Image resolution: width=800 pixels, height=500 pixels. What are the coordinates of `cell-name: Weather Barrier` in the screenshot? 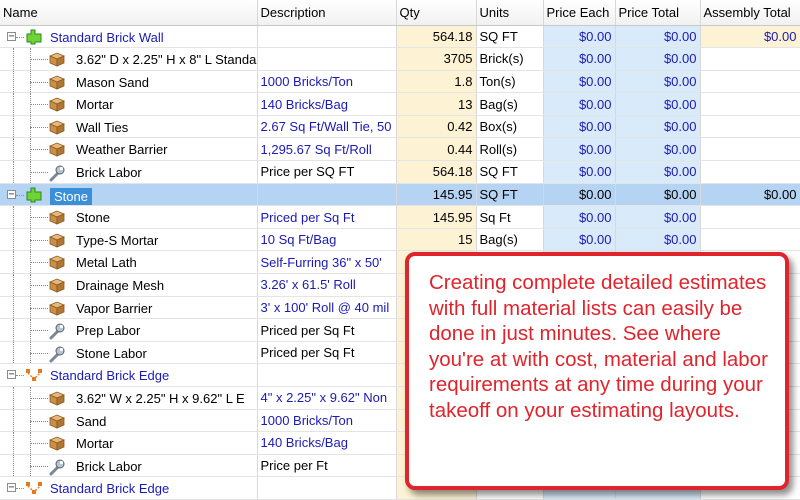 It's located at (129, 149).